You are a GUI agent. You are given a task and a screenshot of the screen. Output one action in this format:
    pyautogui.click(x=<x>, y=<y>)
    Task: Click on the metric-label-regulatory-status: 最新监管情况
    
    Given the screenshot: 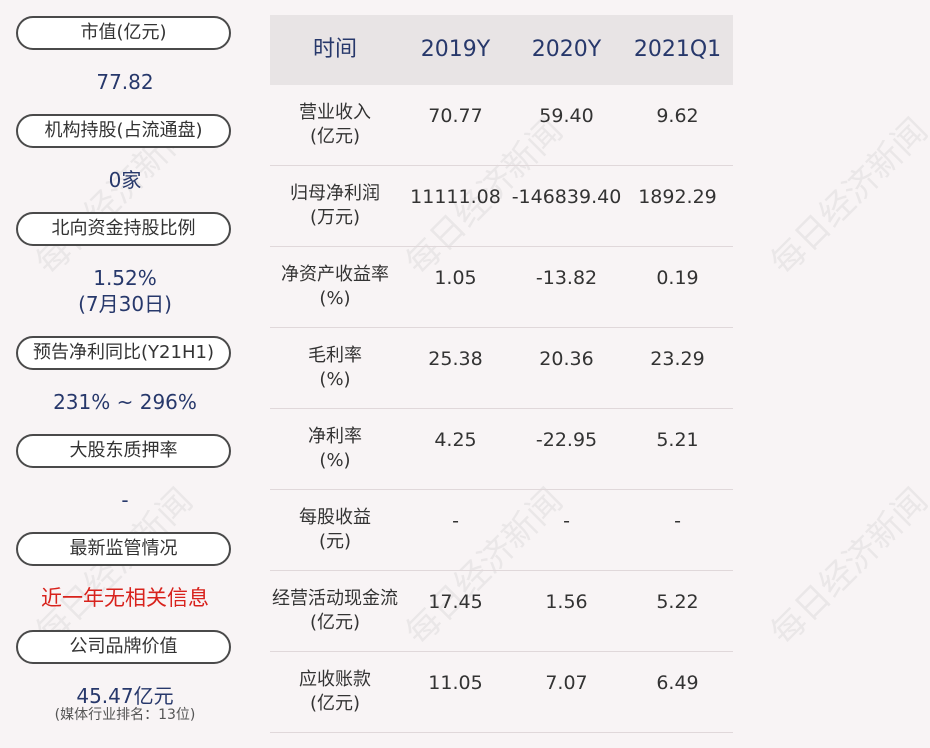 What is the action you would take?
    pyautogui.click(x=123, y=549)
    